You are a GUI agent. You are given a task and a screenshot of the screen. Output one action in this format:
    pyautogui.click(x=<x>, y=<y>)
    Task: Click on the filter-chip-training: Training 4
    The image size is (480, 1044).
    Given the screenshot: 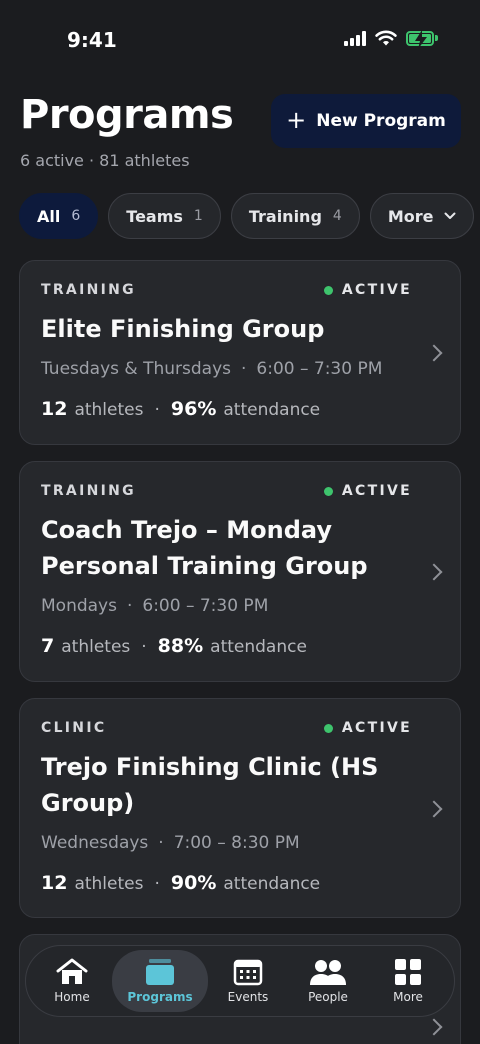 What is the action you would take?
    pyautogui.click(x=295, y=216)
    